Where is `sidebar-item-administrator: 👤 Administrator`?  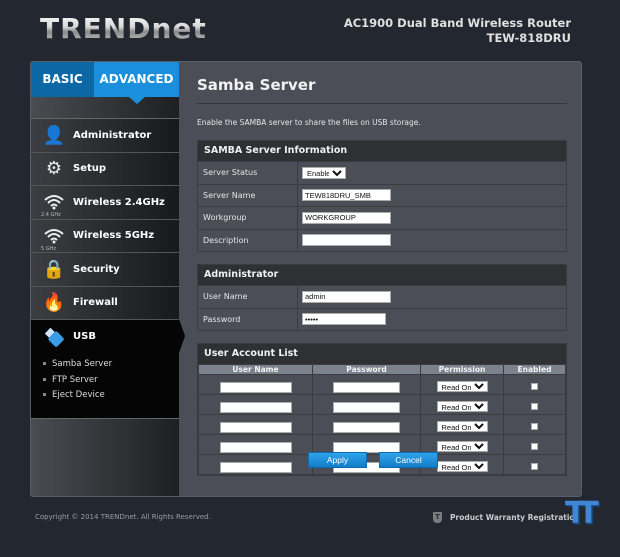
sidebar-item-administrator: 👤 Administrator is located at coordinates (105, 136).